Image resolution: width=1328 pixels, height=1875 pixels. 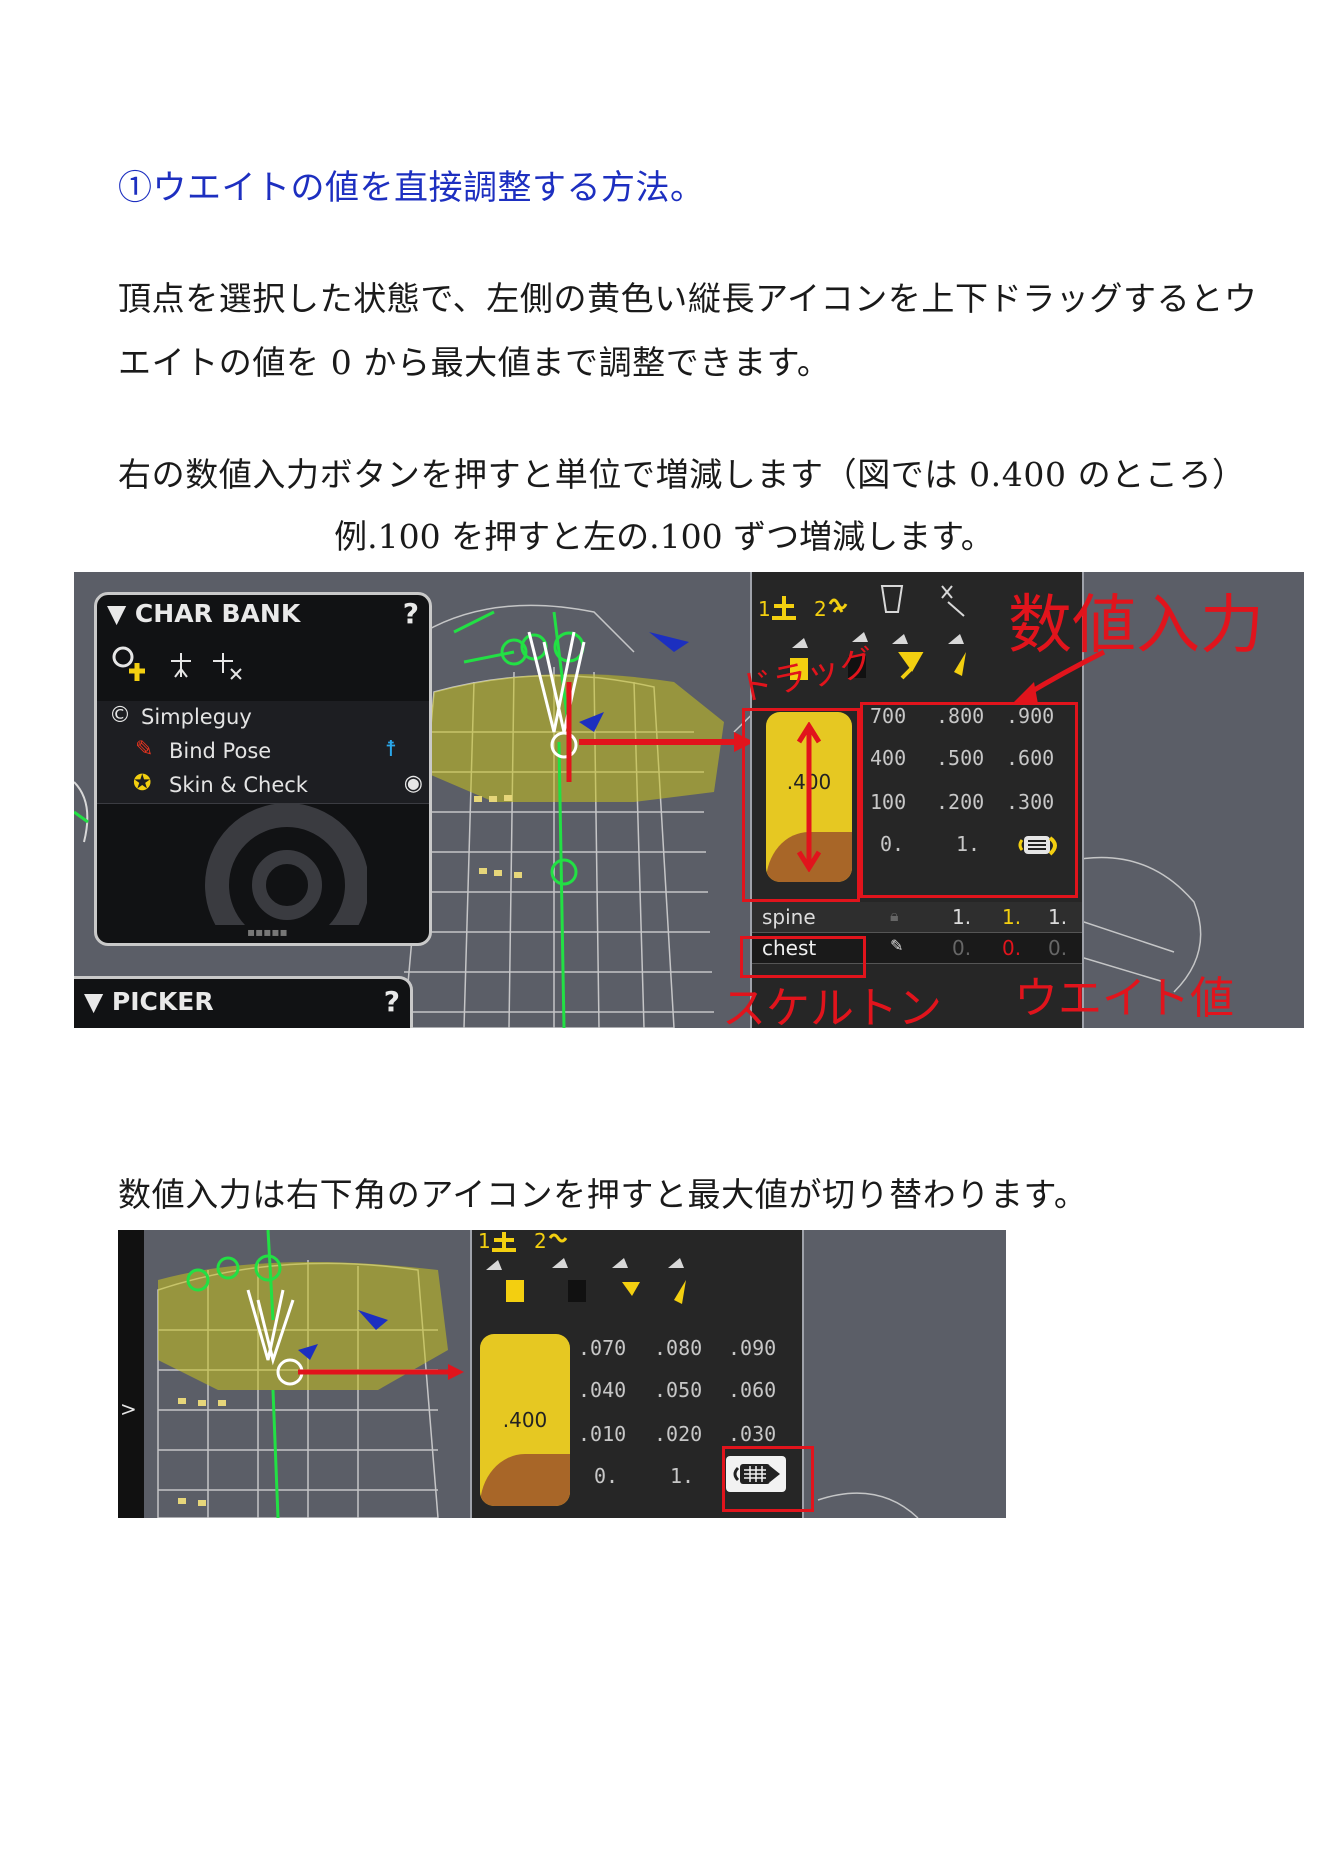 What do you see at coordinates (238, 785) in the screenshot?
I see `char-bank-item-label: Skin & Check` at bounding box center [238, 785].